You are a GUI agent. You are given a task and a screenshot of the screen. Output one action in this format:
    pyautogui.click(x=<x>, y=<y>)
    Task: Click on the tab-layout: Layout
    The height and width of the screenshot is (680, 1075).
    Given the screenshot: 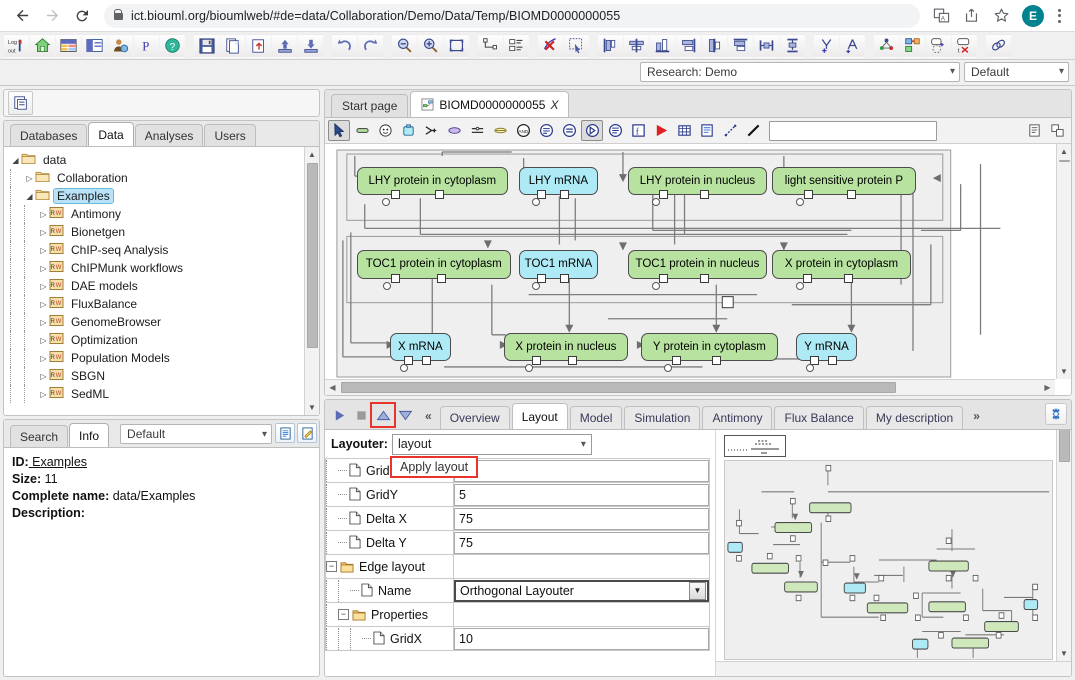 What is the action you would take?
    pyautogui.click(x=539, y=416)
    